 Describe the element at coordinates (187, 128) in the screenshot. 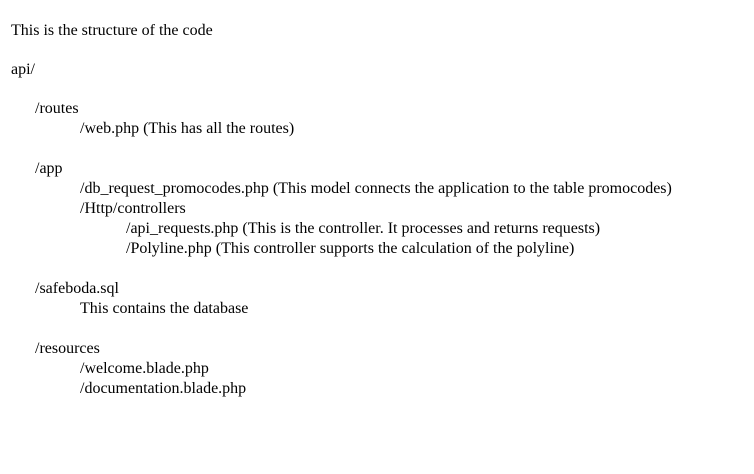

I see `web-php-file: /web.php (This has all the routes)` at that location.